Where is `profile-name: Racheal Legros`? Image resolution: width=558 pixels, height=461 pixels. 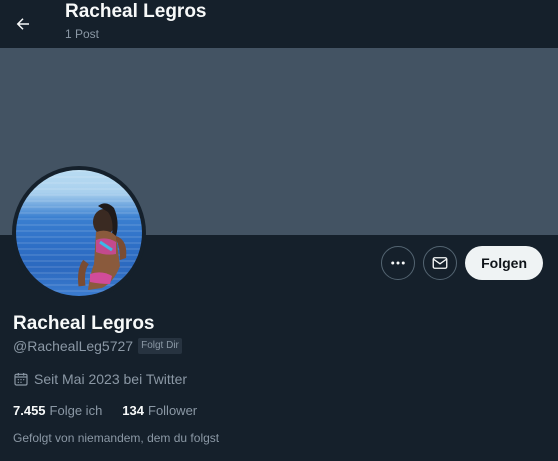
profile-name: Racheal Legros is located at coordinates (84, 323).